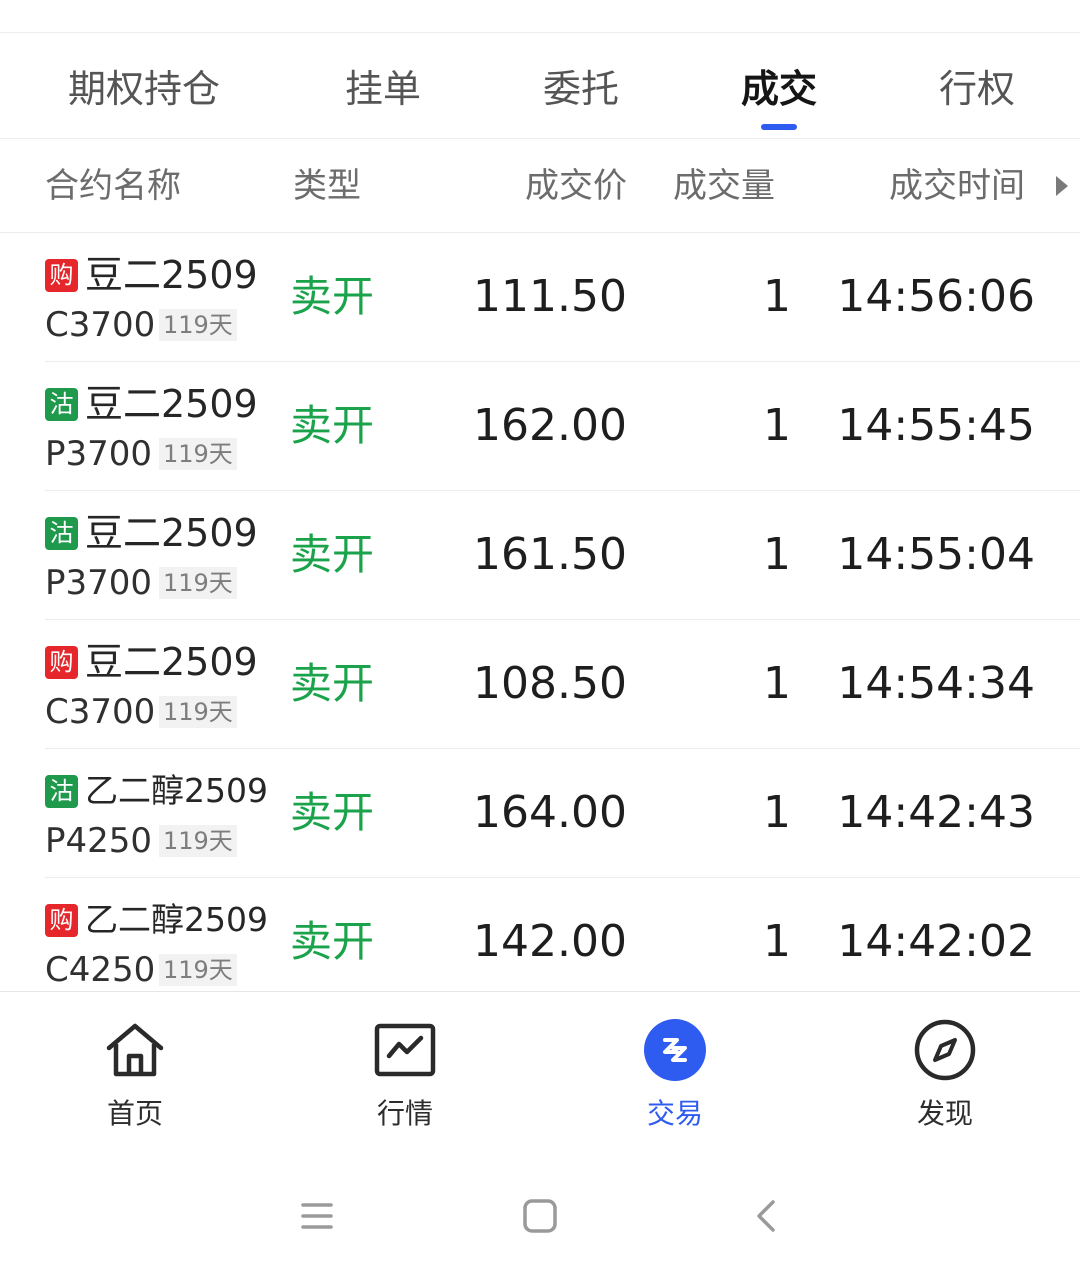  I want to click on scroll-right-icon, so click(1062, 186).